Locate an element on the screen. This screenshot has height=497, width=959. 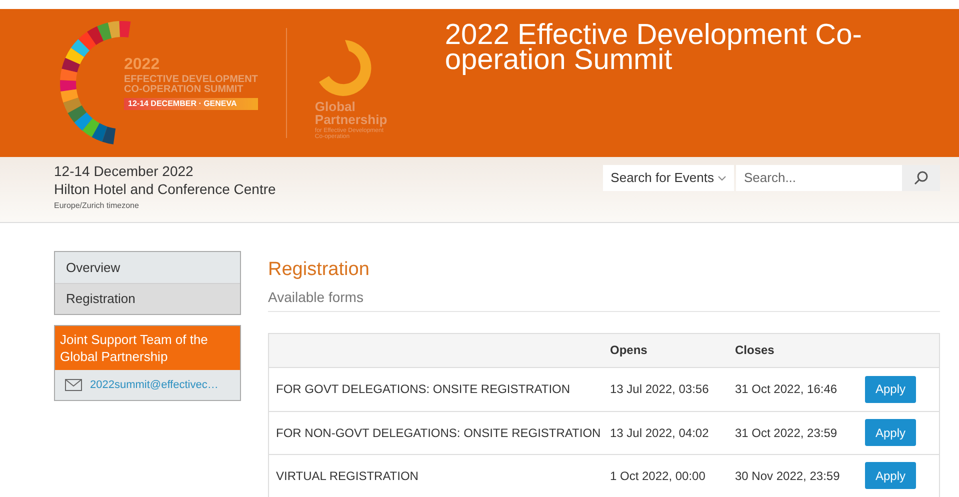
logo-dates: 12-14 DECEMBER · GENEVA is located at coordinates (191, 104).